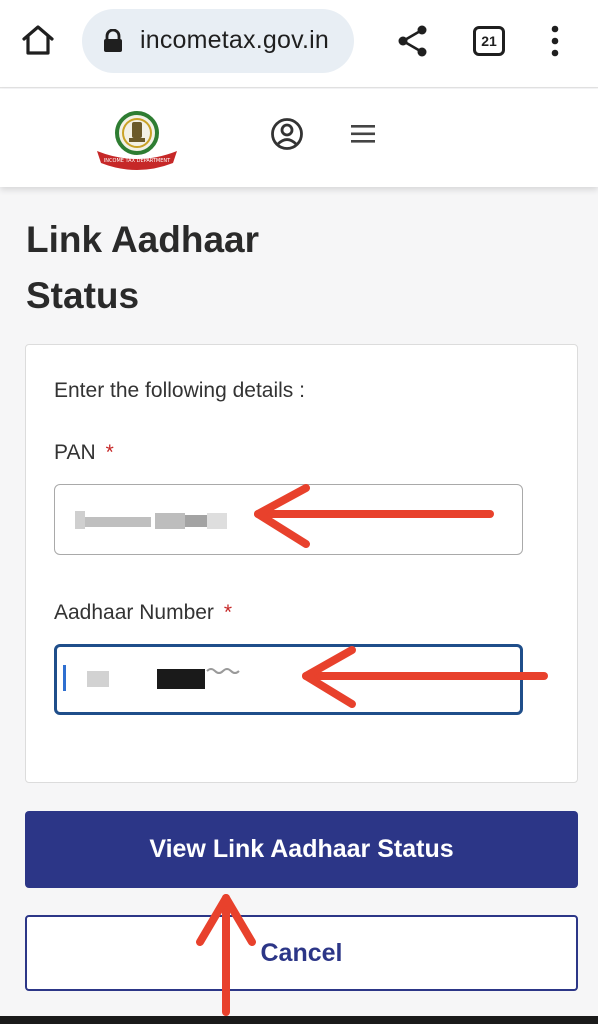 This screenshot has width=598, height=1024. Describe the element at coordinates (143, 267) in the screenshot. I see `page-title: Link Aadhaar Status` at that location.